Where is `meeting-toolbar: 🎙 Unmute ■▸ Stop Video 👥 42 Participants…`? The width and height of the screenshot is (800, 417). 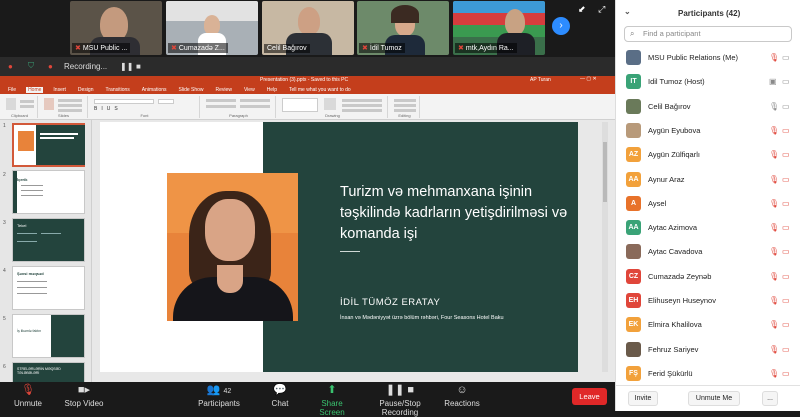 meeting-toolbar: 🎙 Unmute ■▸ Stop Video 👥 42 Participants… is located at coordinates (307, 399).